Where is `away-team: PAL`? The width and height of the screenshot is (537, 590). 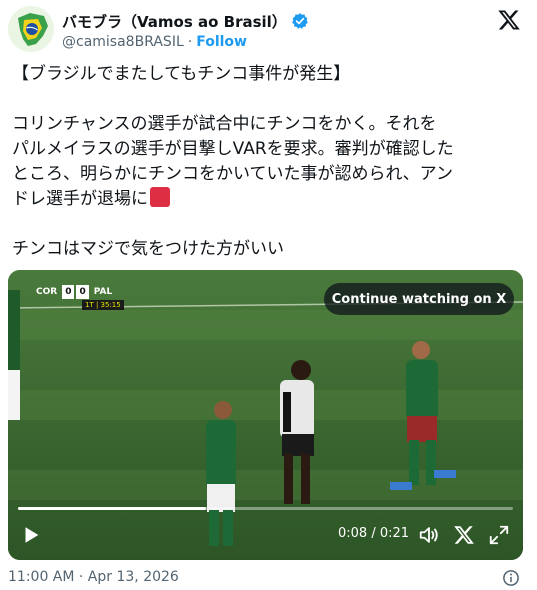
away-team: PAL is located at coordinates (103, 292).